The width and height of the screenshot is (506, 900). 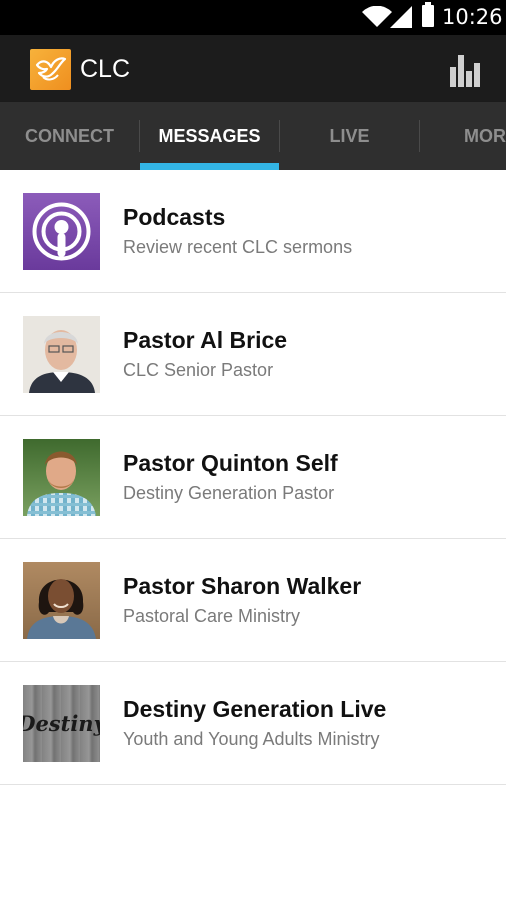 I want to click on podcast-icon, so click(x=61, y=231).